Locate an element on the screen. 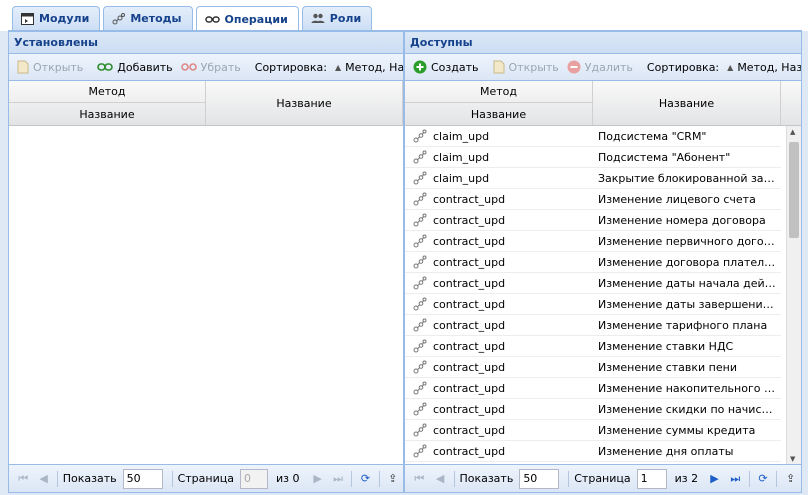 The width and height of the screenshot is (808, 495). tab-0: Модули is located at coordinates (56, 18).